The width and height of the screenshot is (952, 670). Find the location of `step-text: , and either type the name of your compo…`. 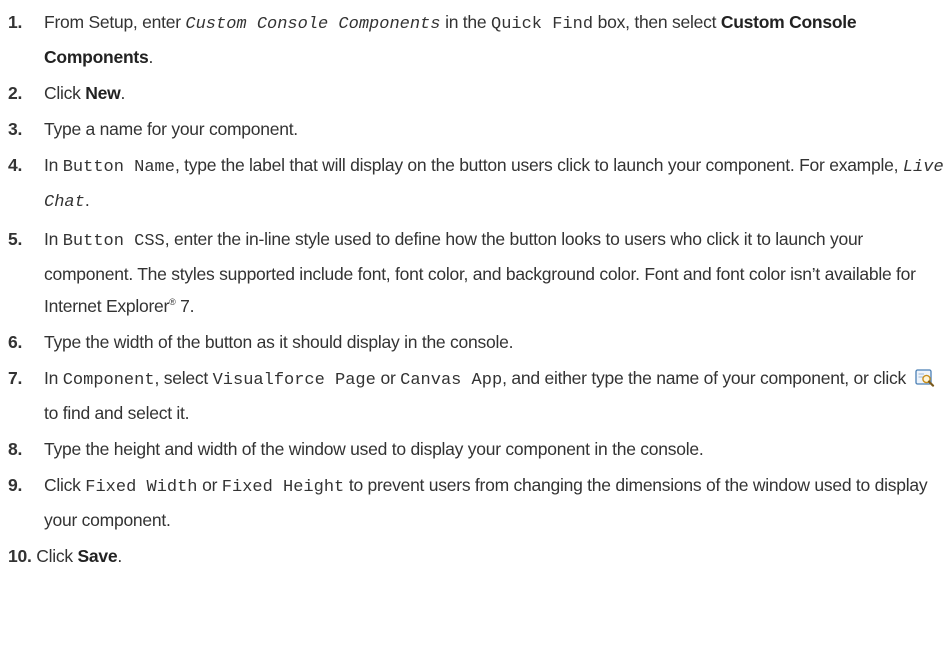

step-text: , and either type the name of your compo… is located at coordinates (706, 378).